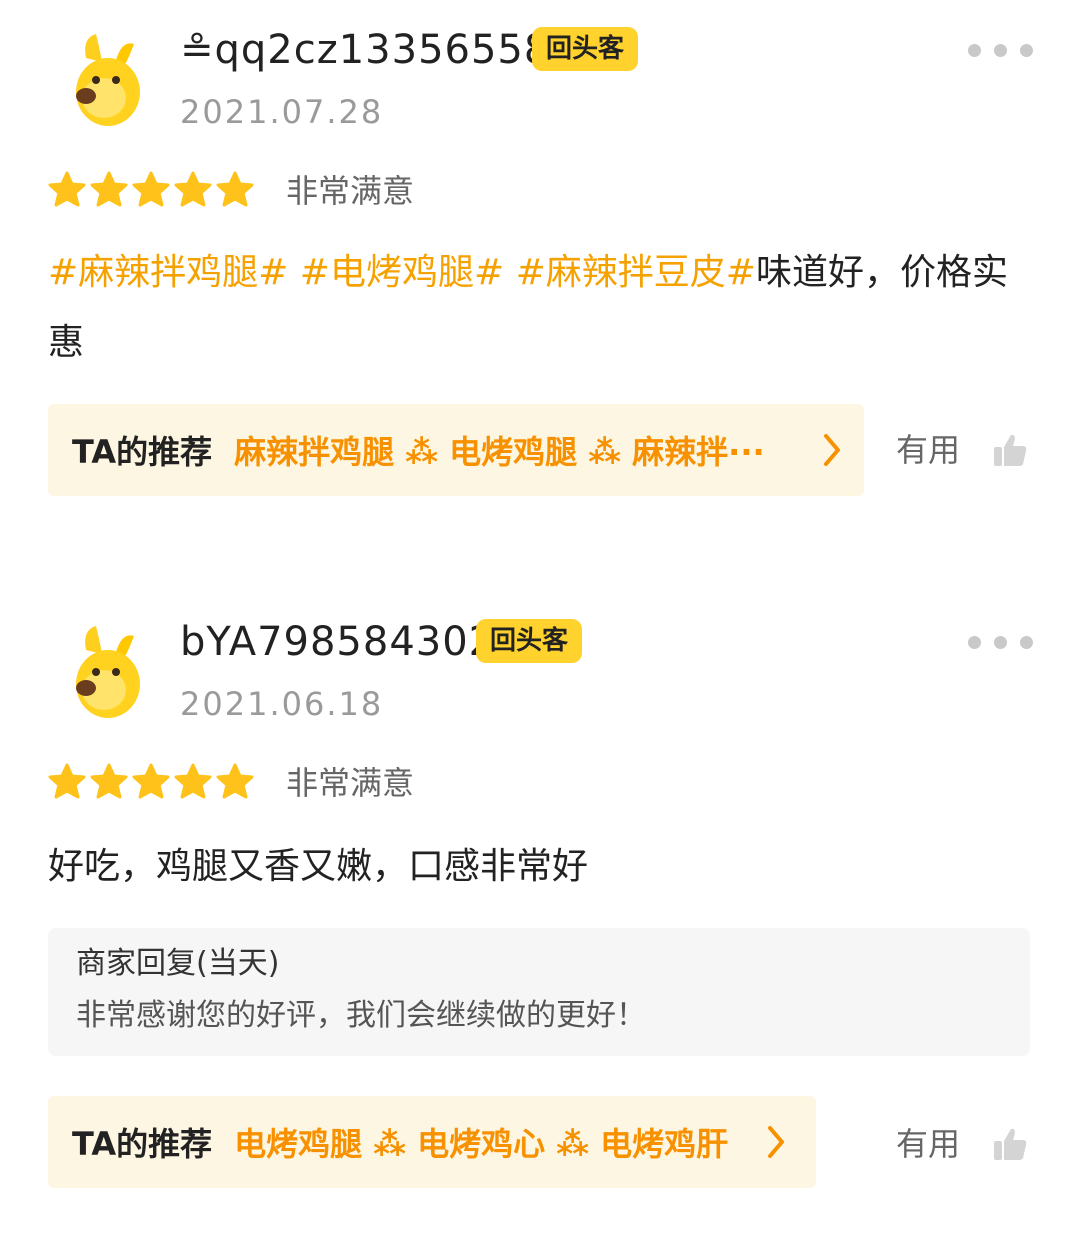 This screenshot has height=1234, width=1080. Describe the element at coordinates (178, 963) in the screenshot. I see `reply-title: 商家回复(当天)` at that location.